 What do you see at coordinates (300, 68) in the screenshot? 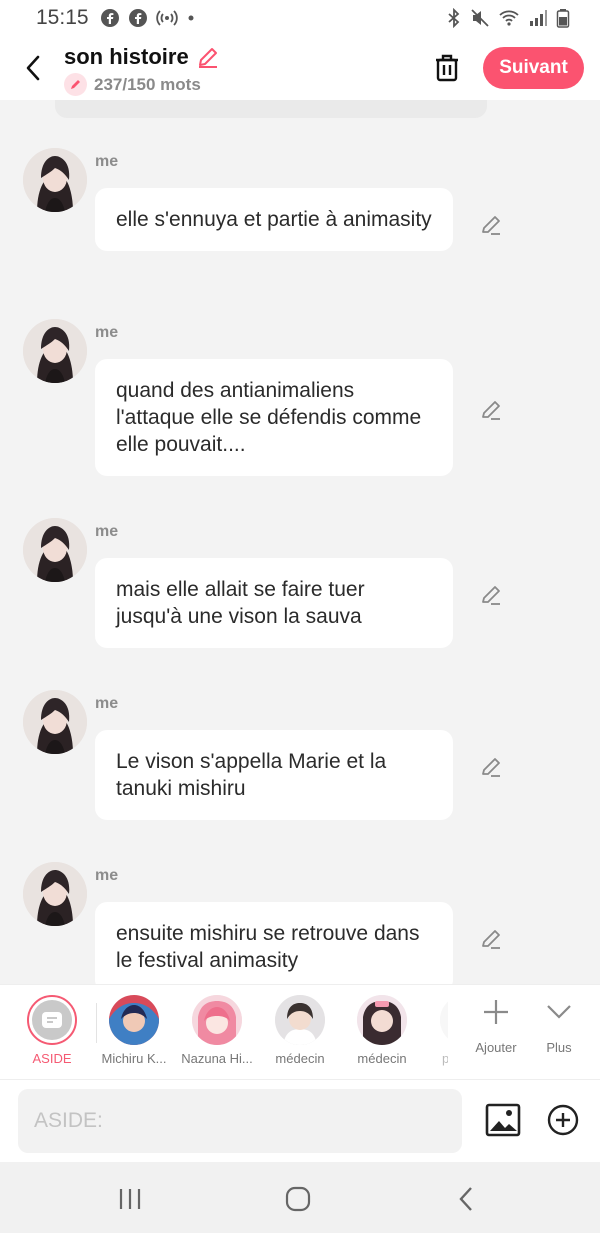
I see `story-header: son histoire 237/150 mots Suivant` at bounding box center [300, 68].